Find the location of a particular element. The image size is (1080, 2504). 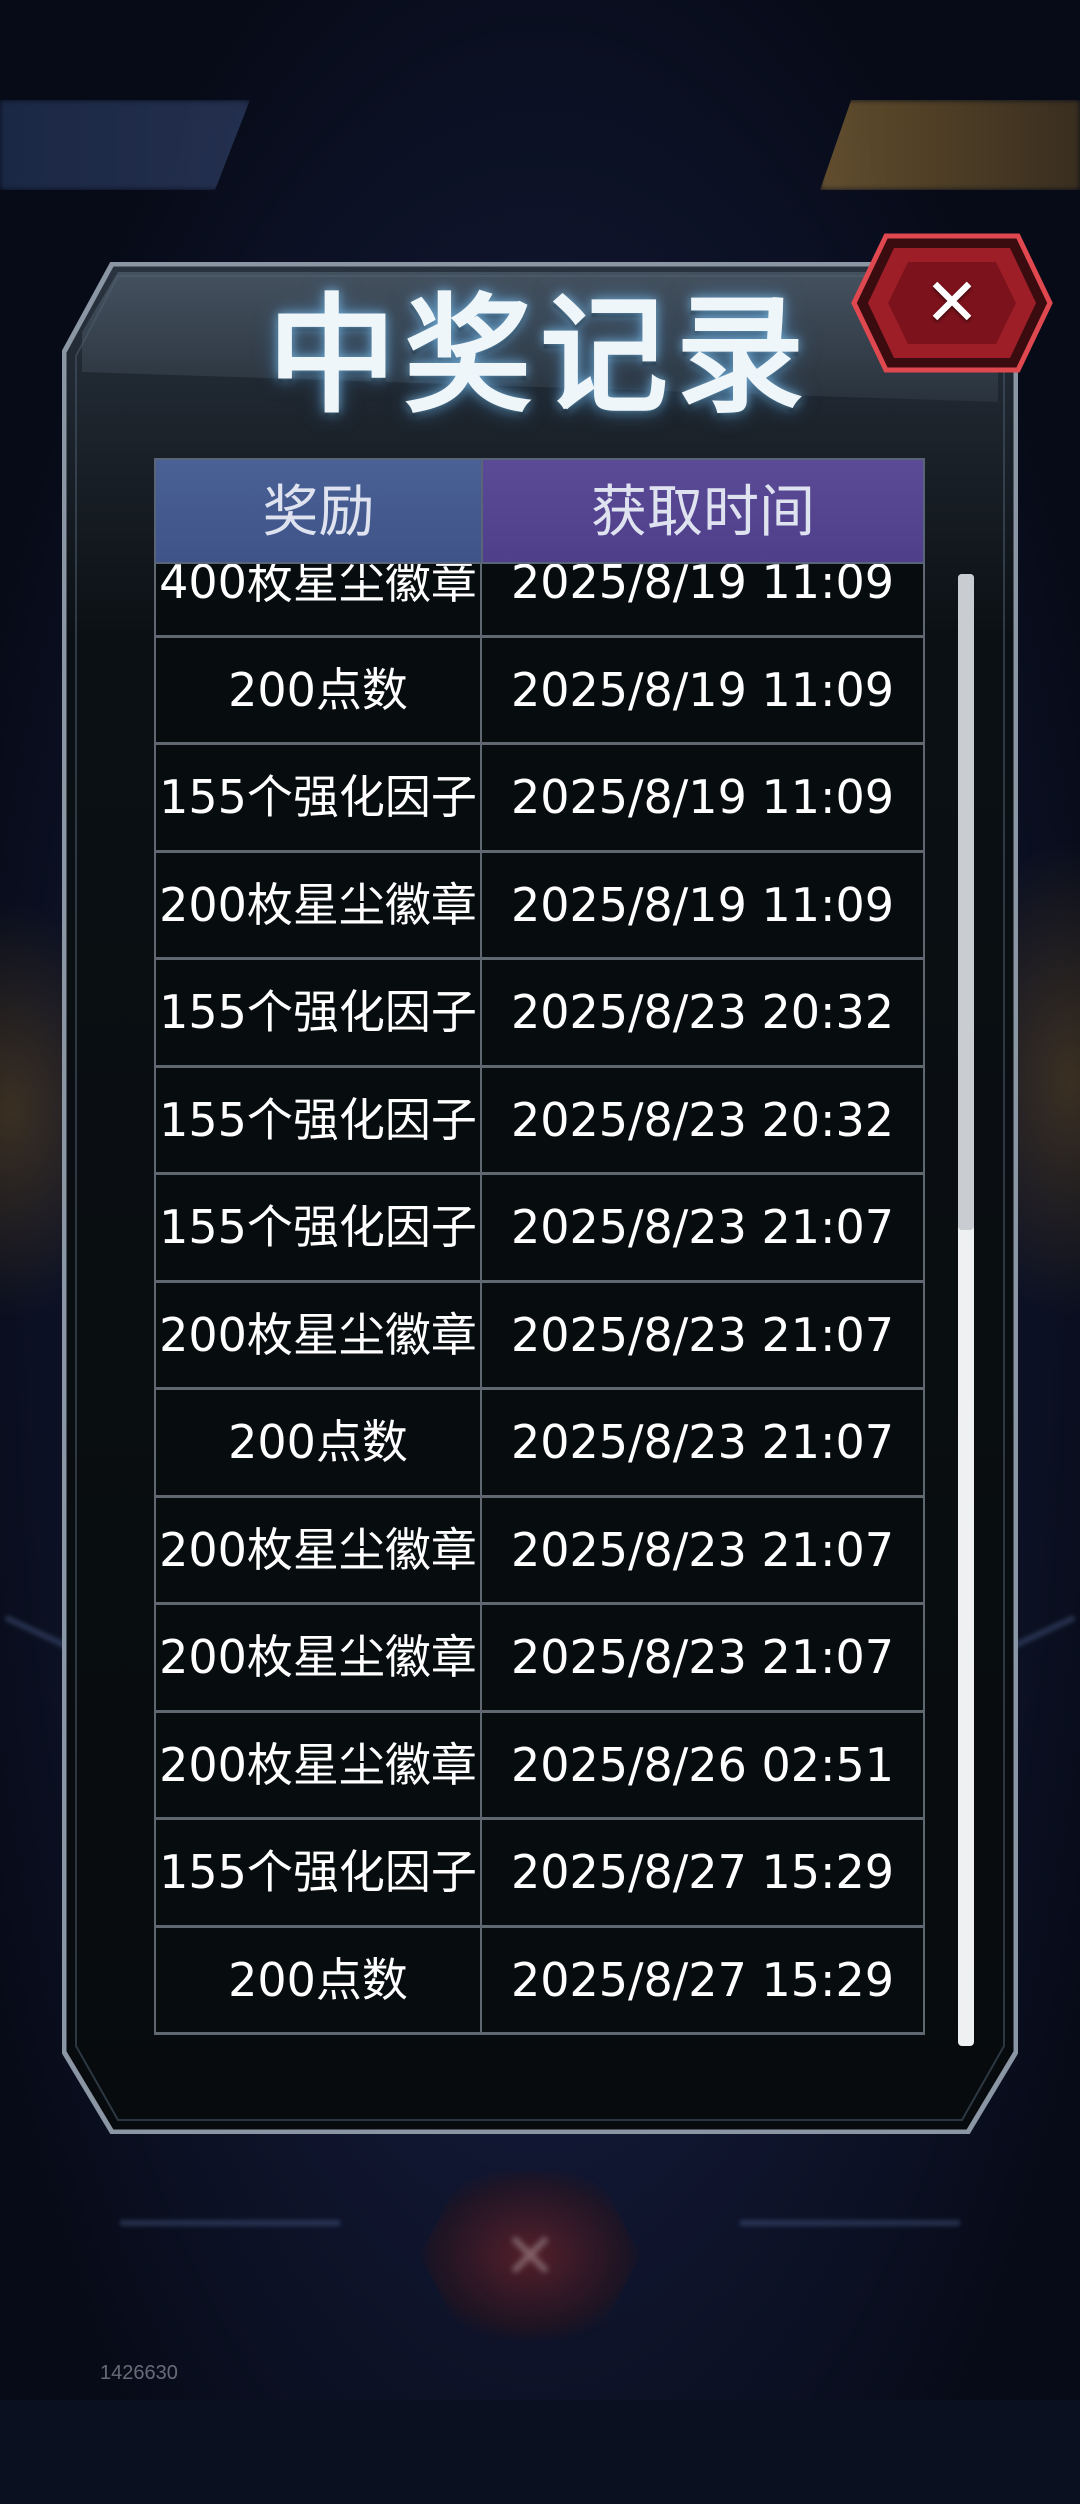

table-row: 200枚星尘徽章 2025/8/19 11:09 is located at coordinates (539, 906).